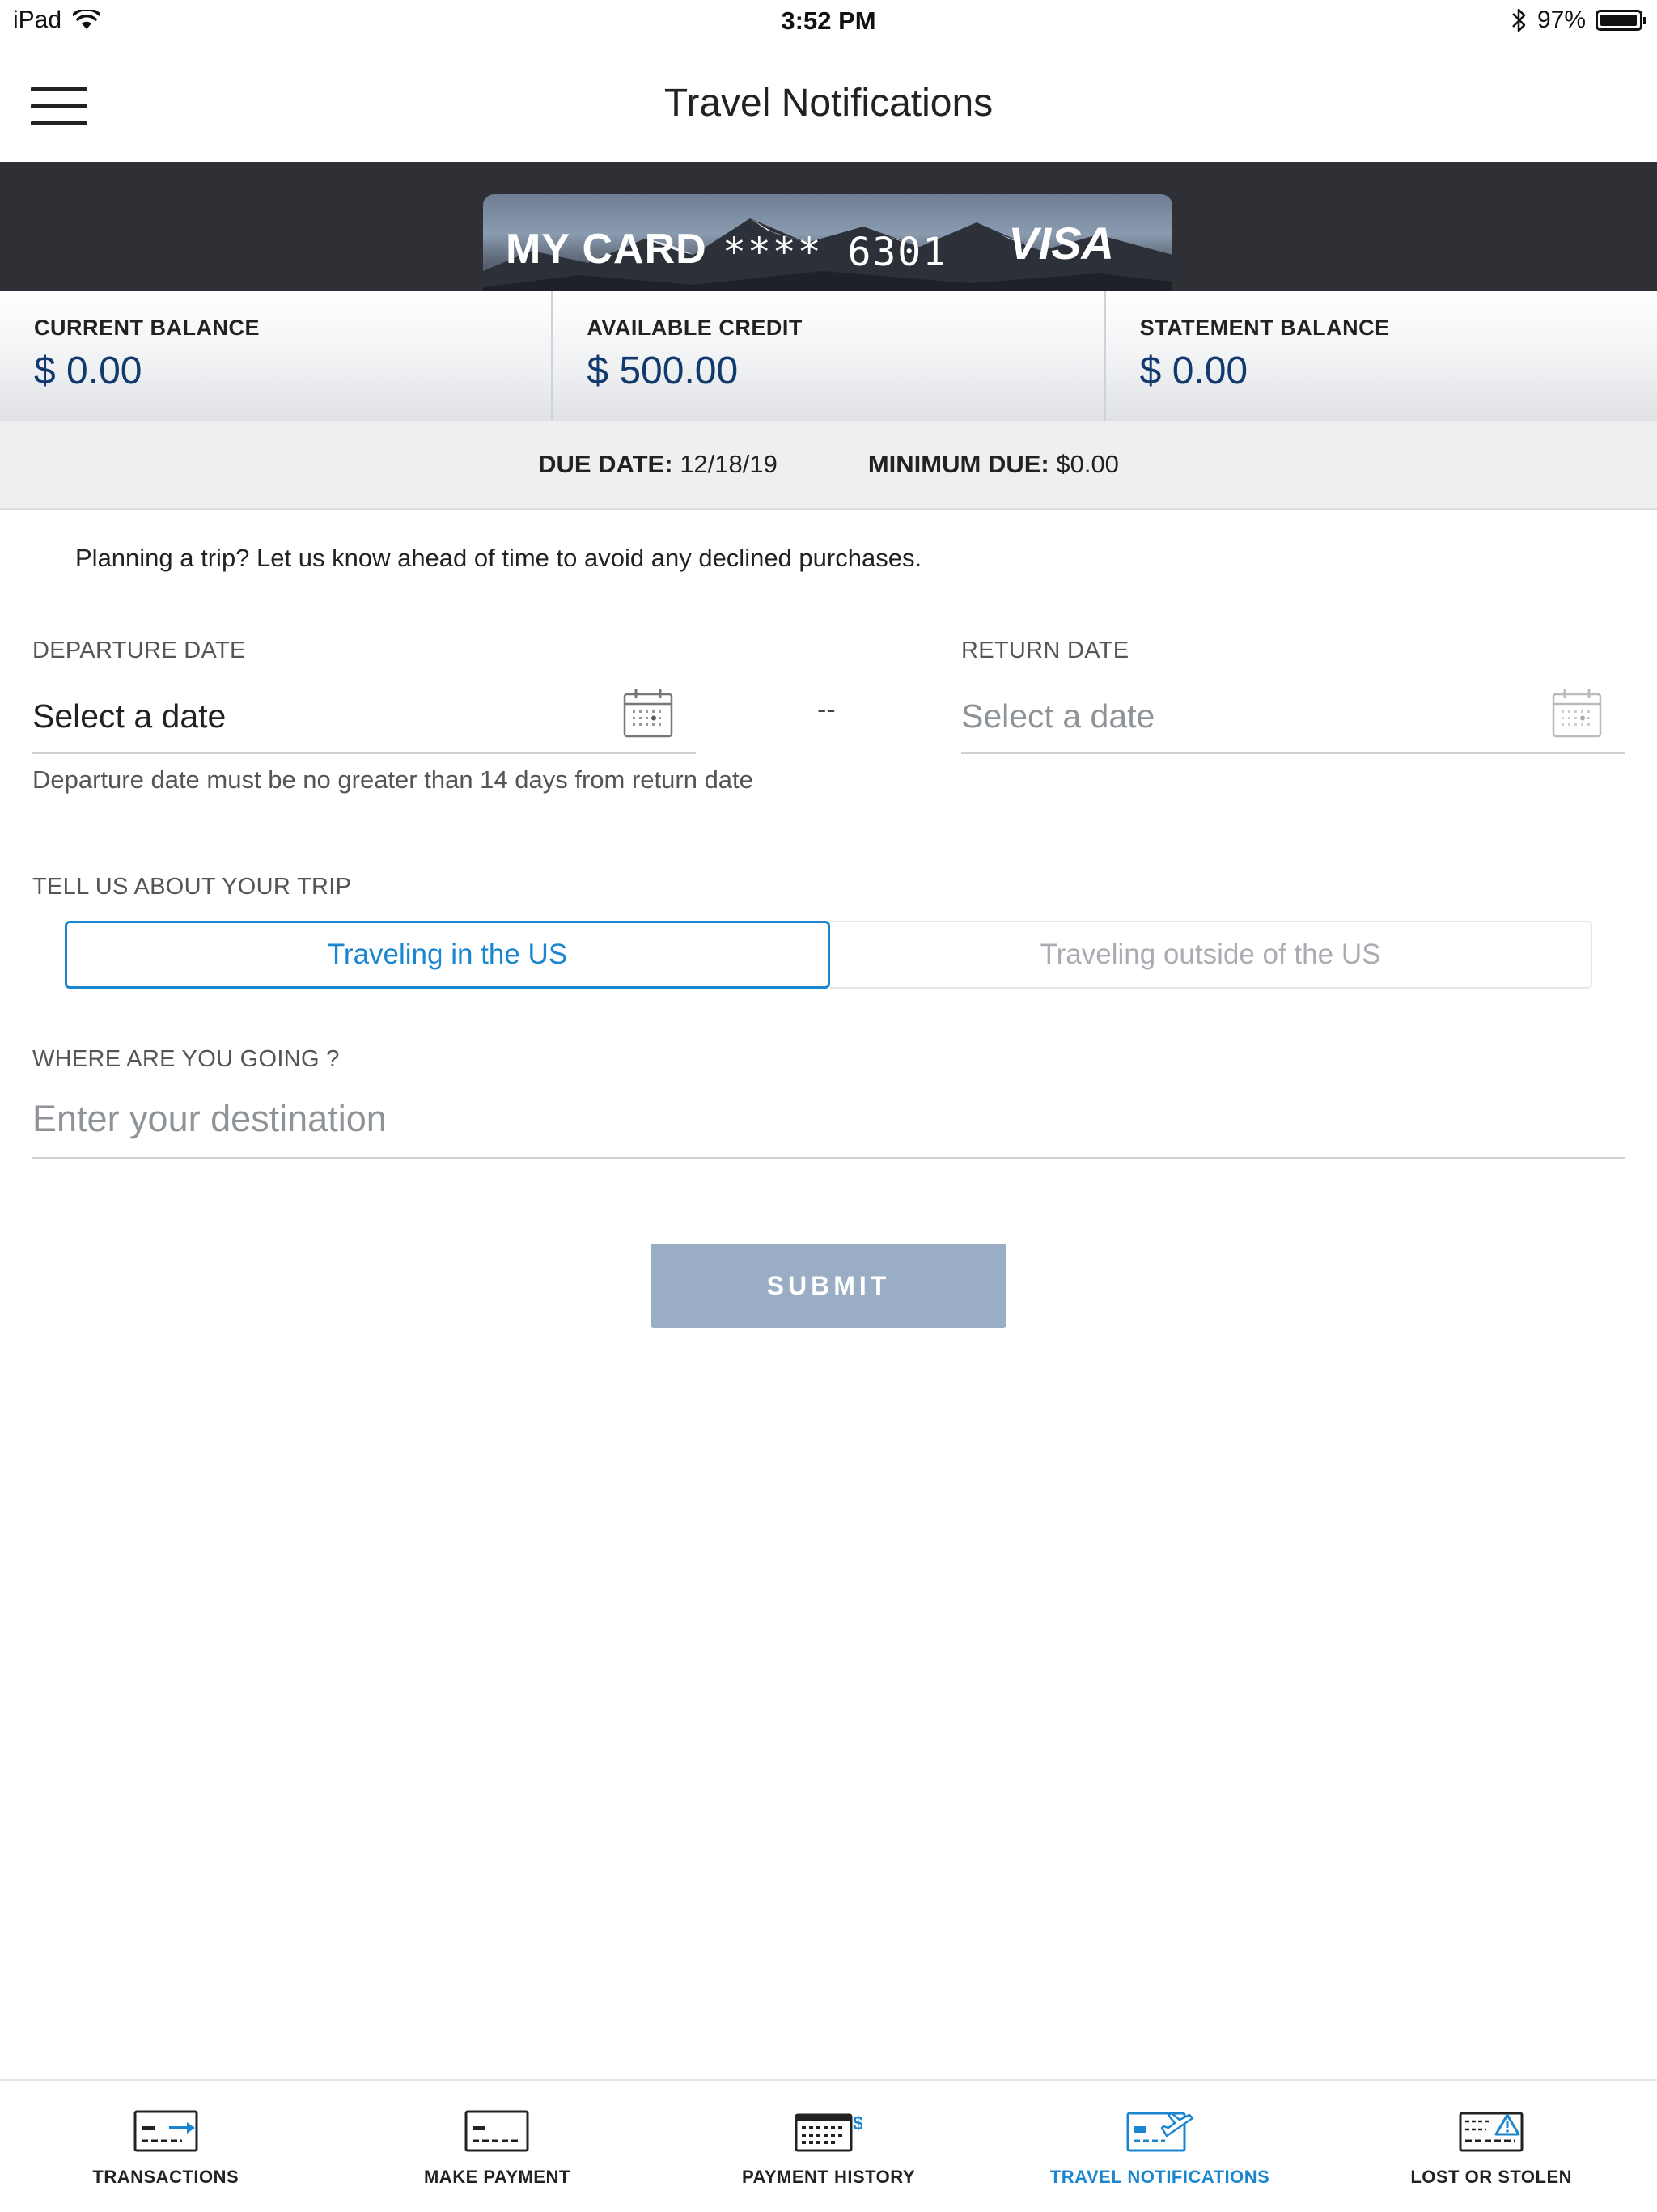 This screenshot has height=2212, width=1657. Describe the element at coordinates (1491, 2132) in the screenshot. I see `lost-or-stolen-icon` at that location.